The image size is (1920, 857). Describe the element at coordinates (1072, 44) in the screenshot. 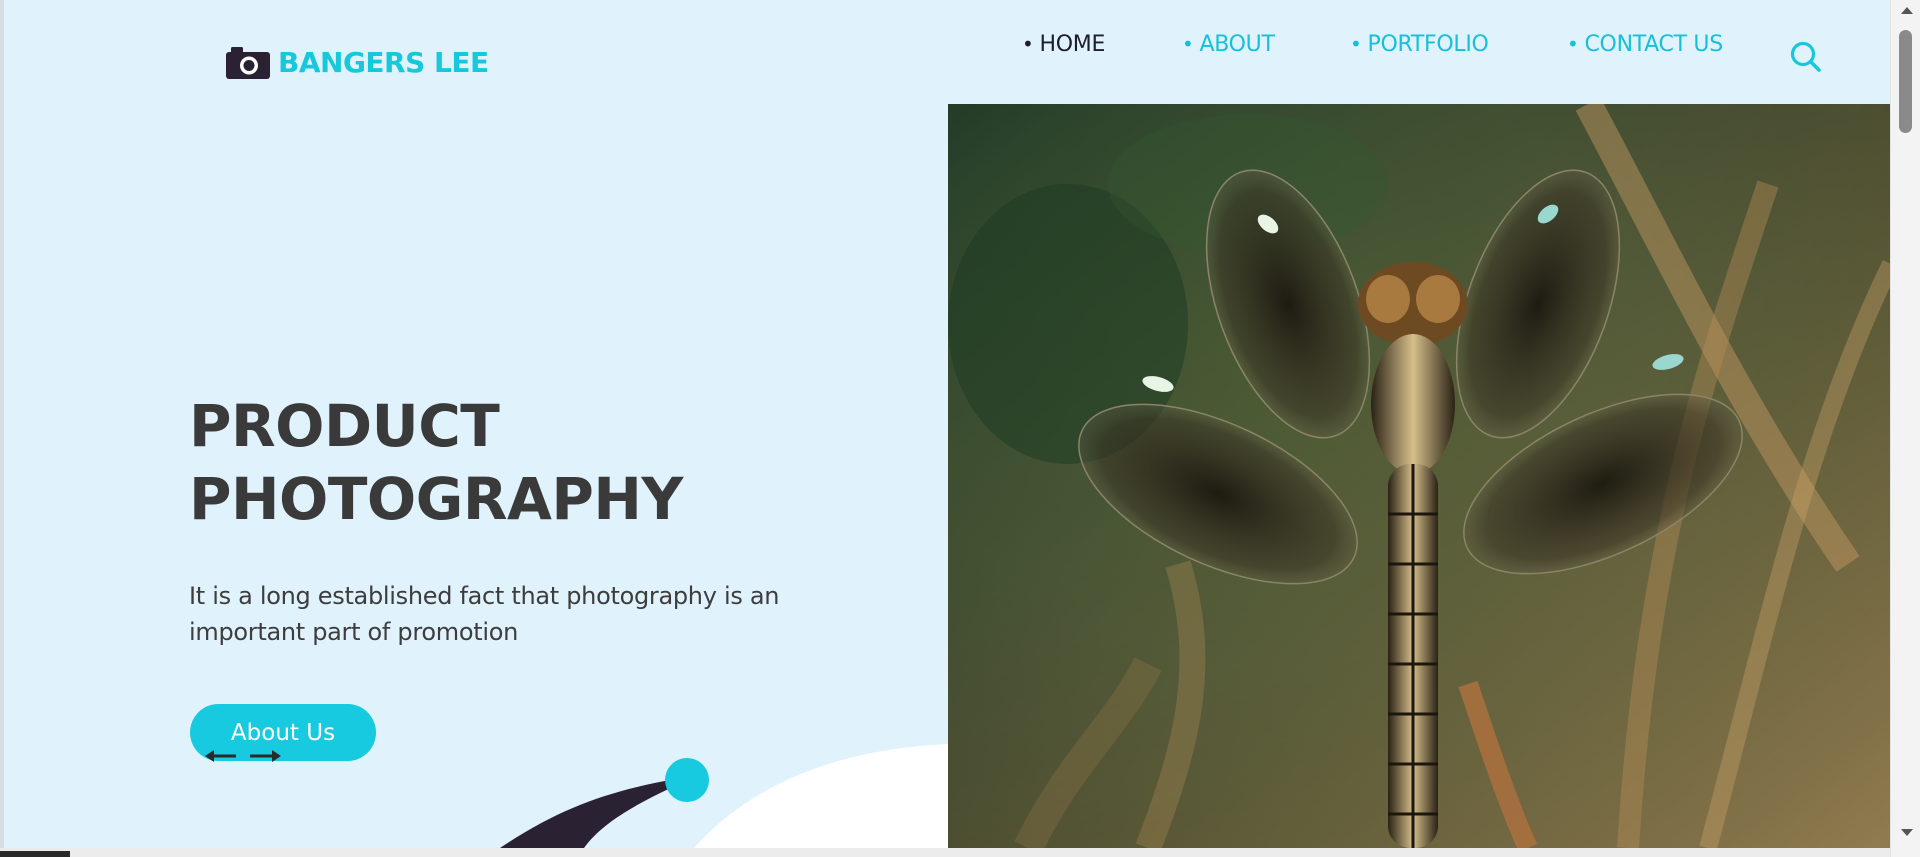

I see `nav-home-label: HOME` at that location.